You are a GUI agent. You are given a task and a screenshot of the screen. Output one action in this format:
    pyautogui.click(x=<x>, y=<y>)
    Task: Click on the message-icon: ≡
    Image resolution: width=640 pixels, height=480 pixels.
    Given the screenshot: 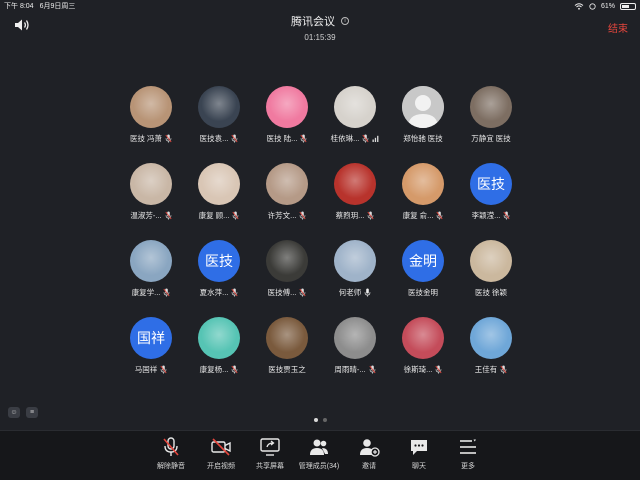 What is the action you would take?
    pyautogui.click(x=32, y=412)
    